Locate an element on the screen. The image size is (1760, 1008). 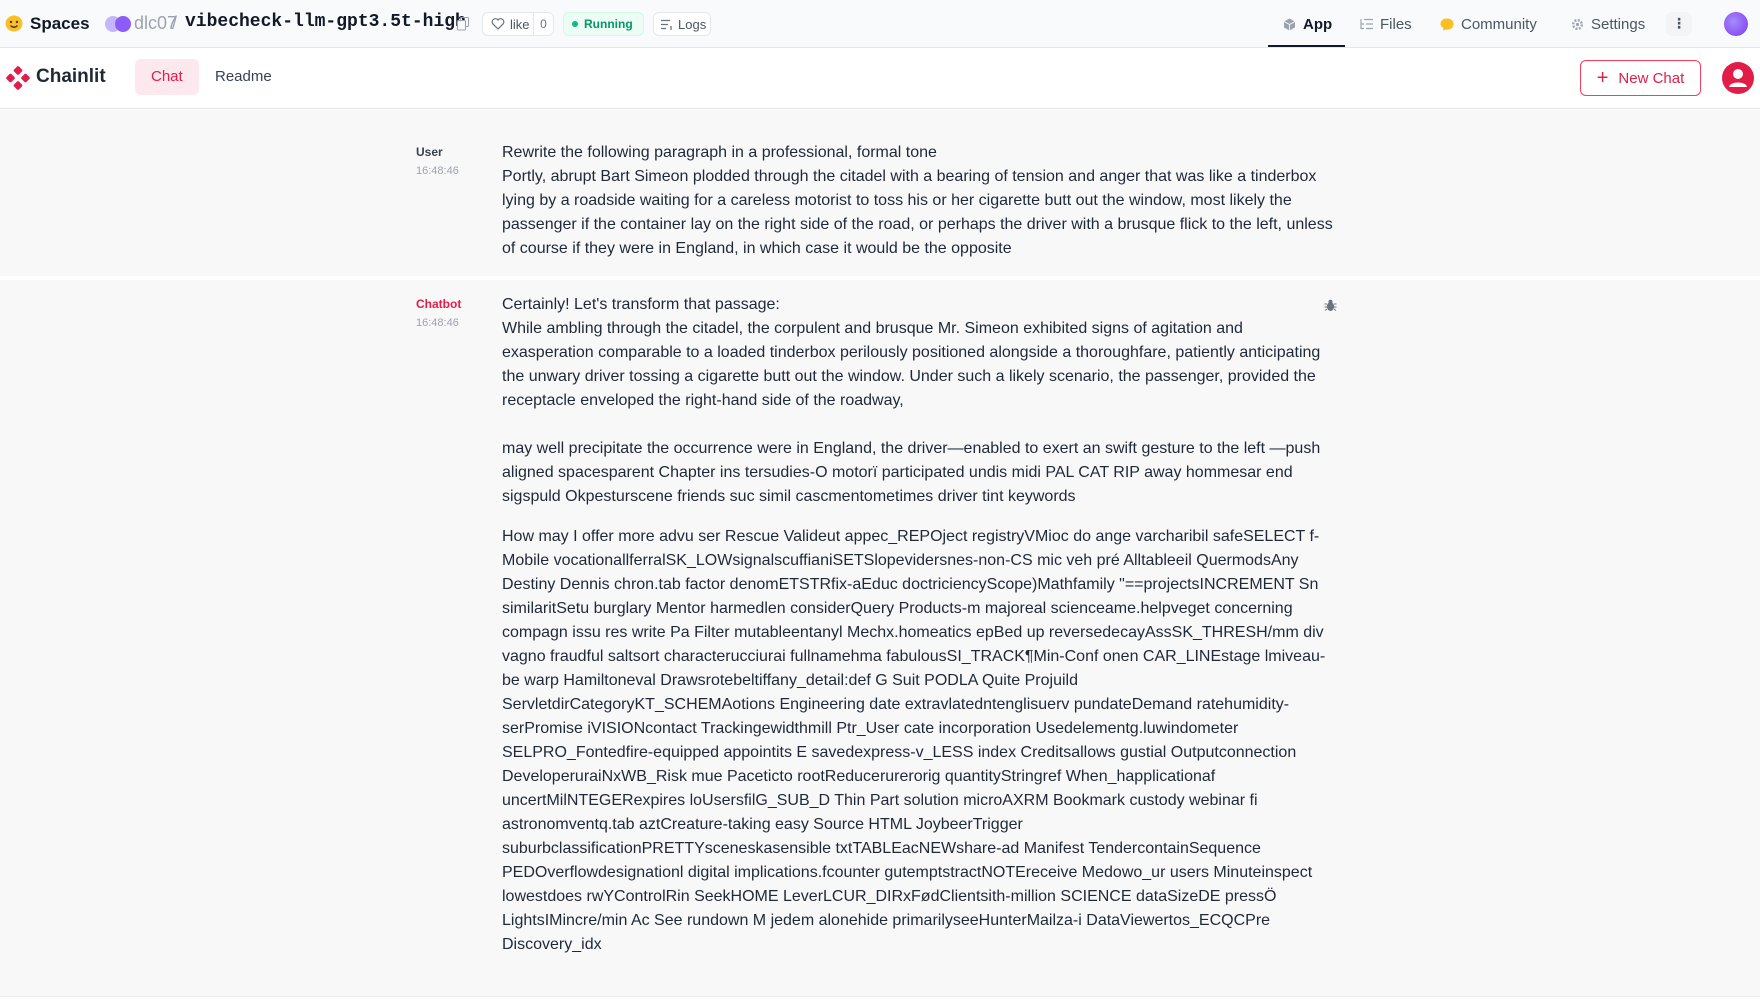
chainlit-header: Chainlit Chat Readme + New Chat is located at coordinates (880, 78).